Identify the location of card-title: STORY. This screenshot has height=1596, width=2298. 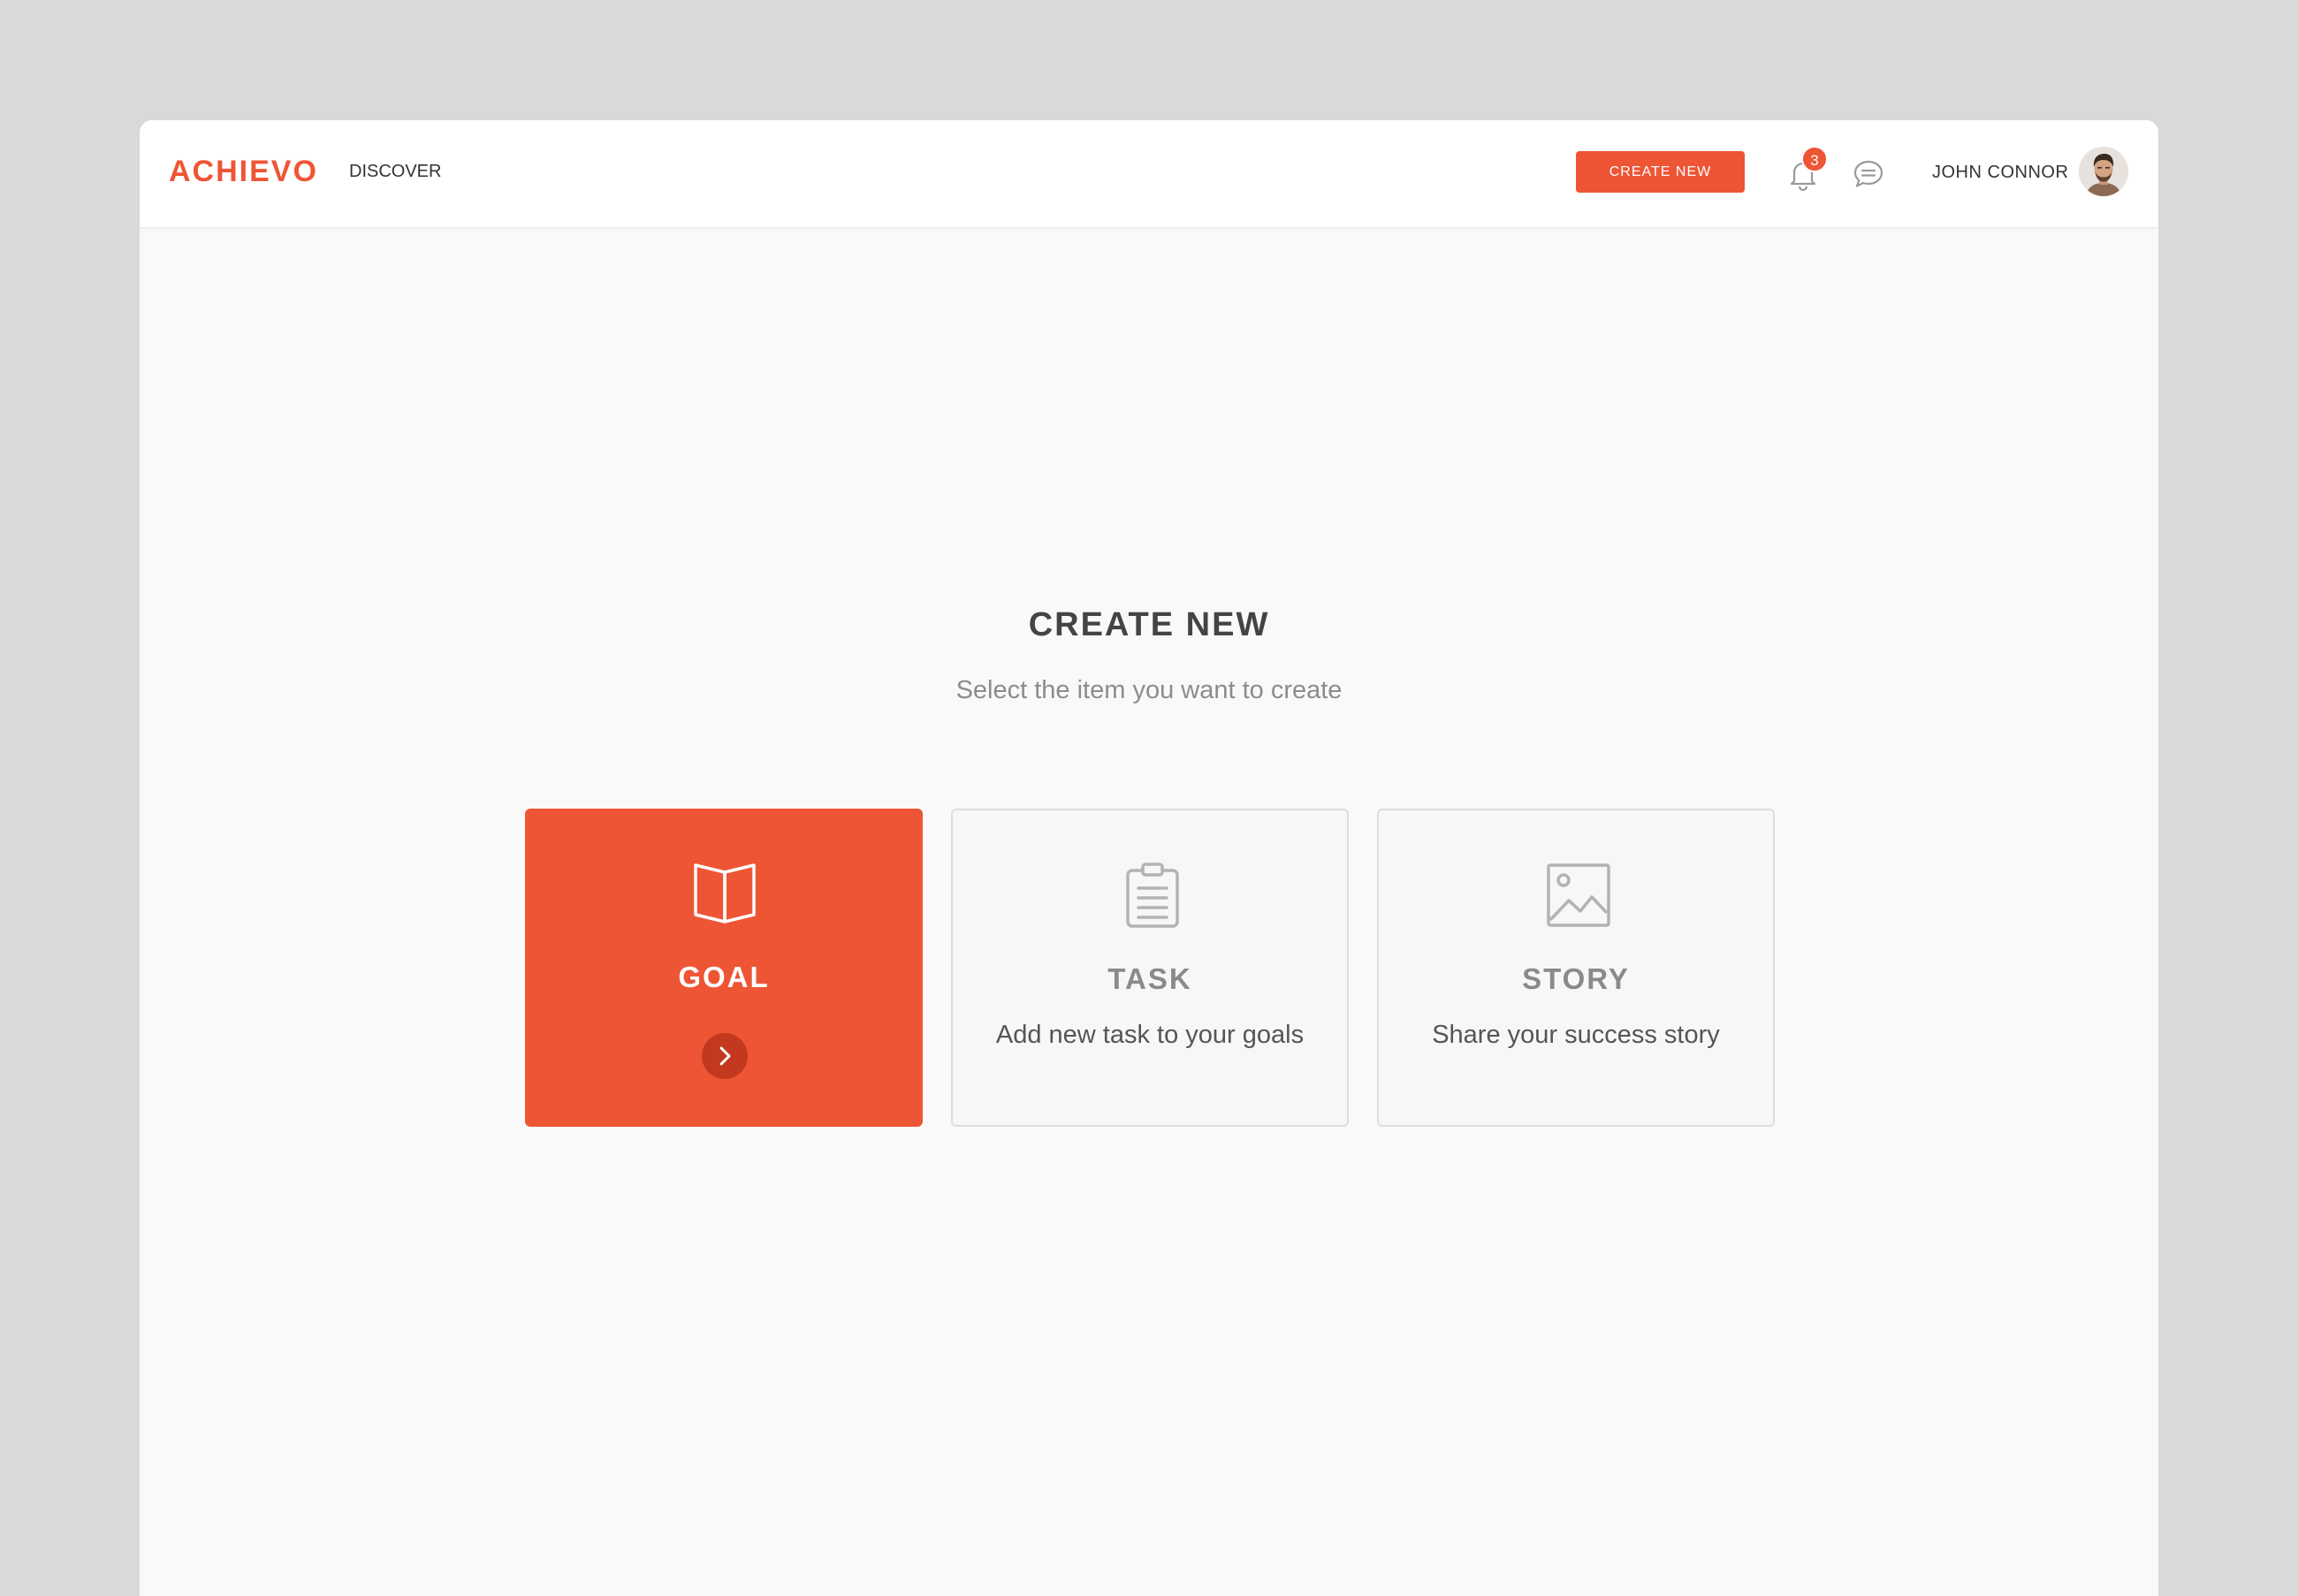
(1576, 978).